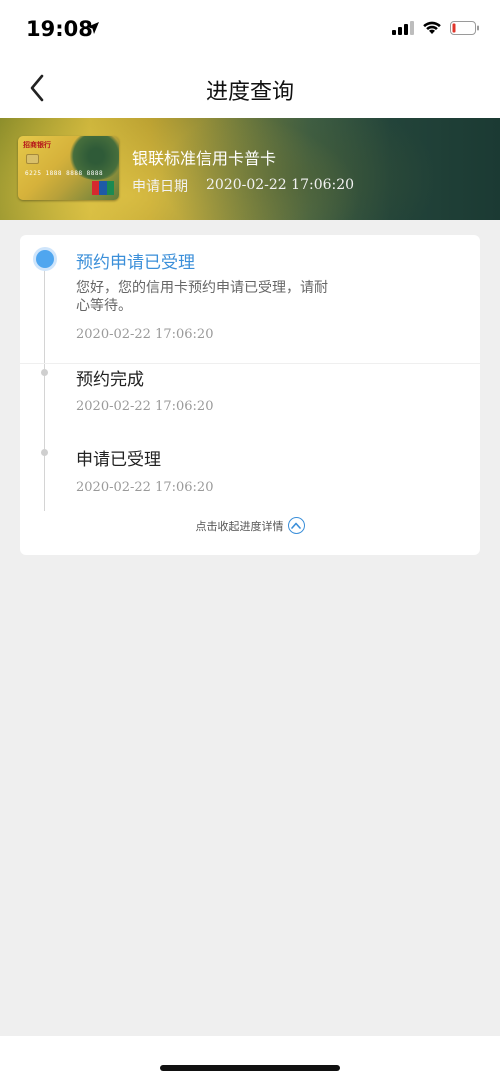 Image resolution: width=500 pixels, height=1082 pixels. What do you see at coordinates (280, 185) in the screenshot?
I see `card-date: 2020-02-22 17:06:20` at bounding box center [280, 185].